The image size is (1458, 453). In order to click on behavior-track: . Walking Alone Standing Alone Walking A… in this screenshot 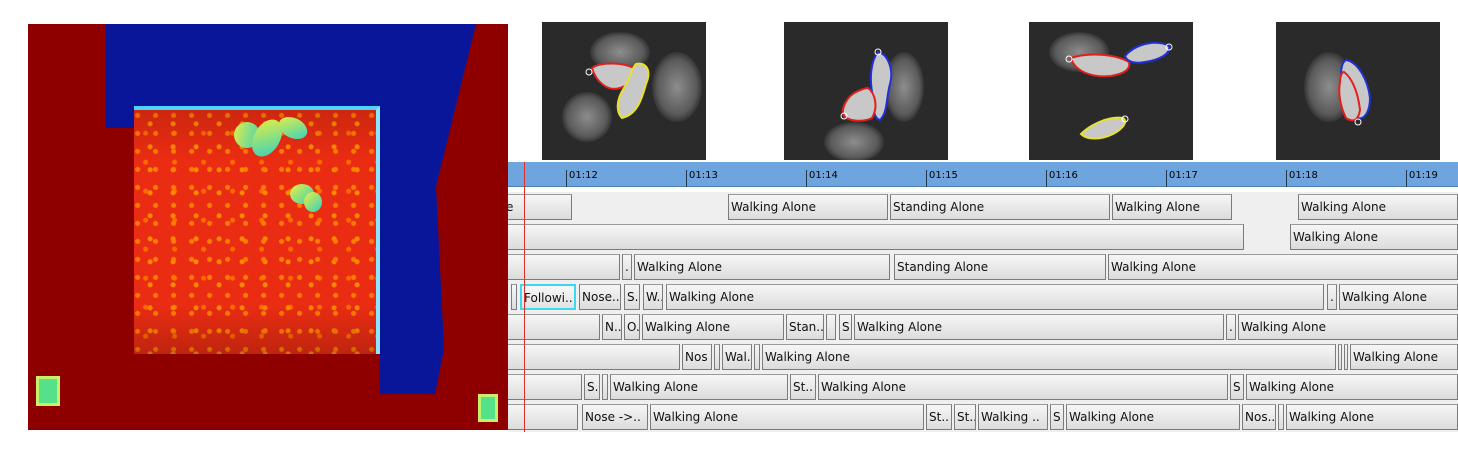, I will do `click(983, 267)`.